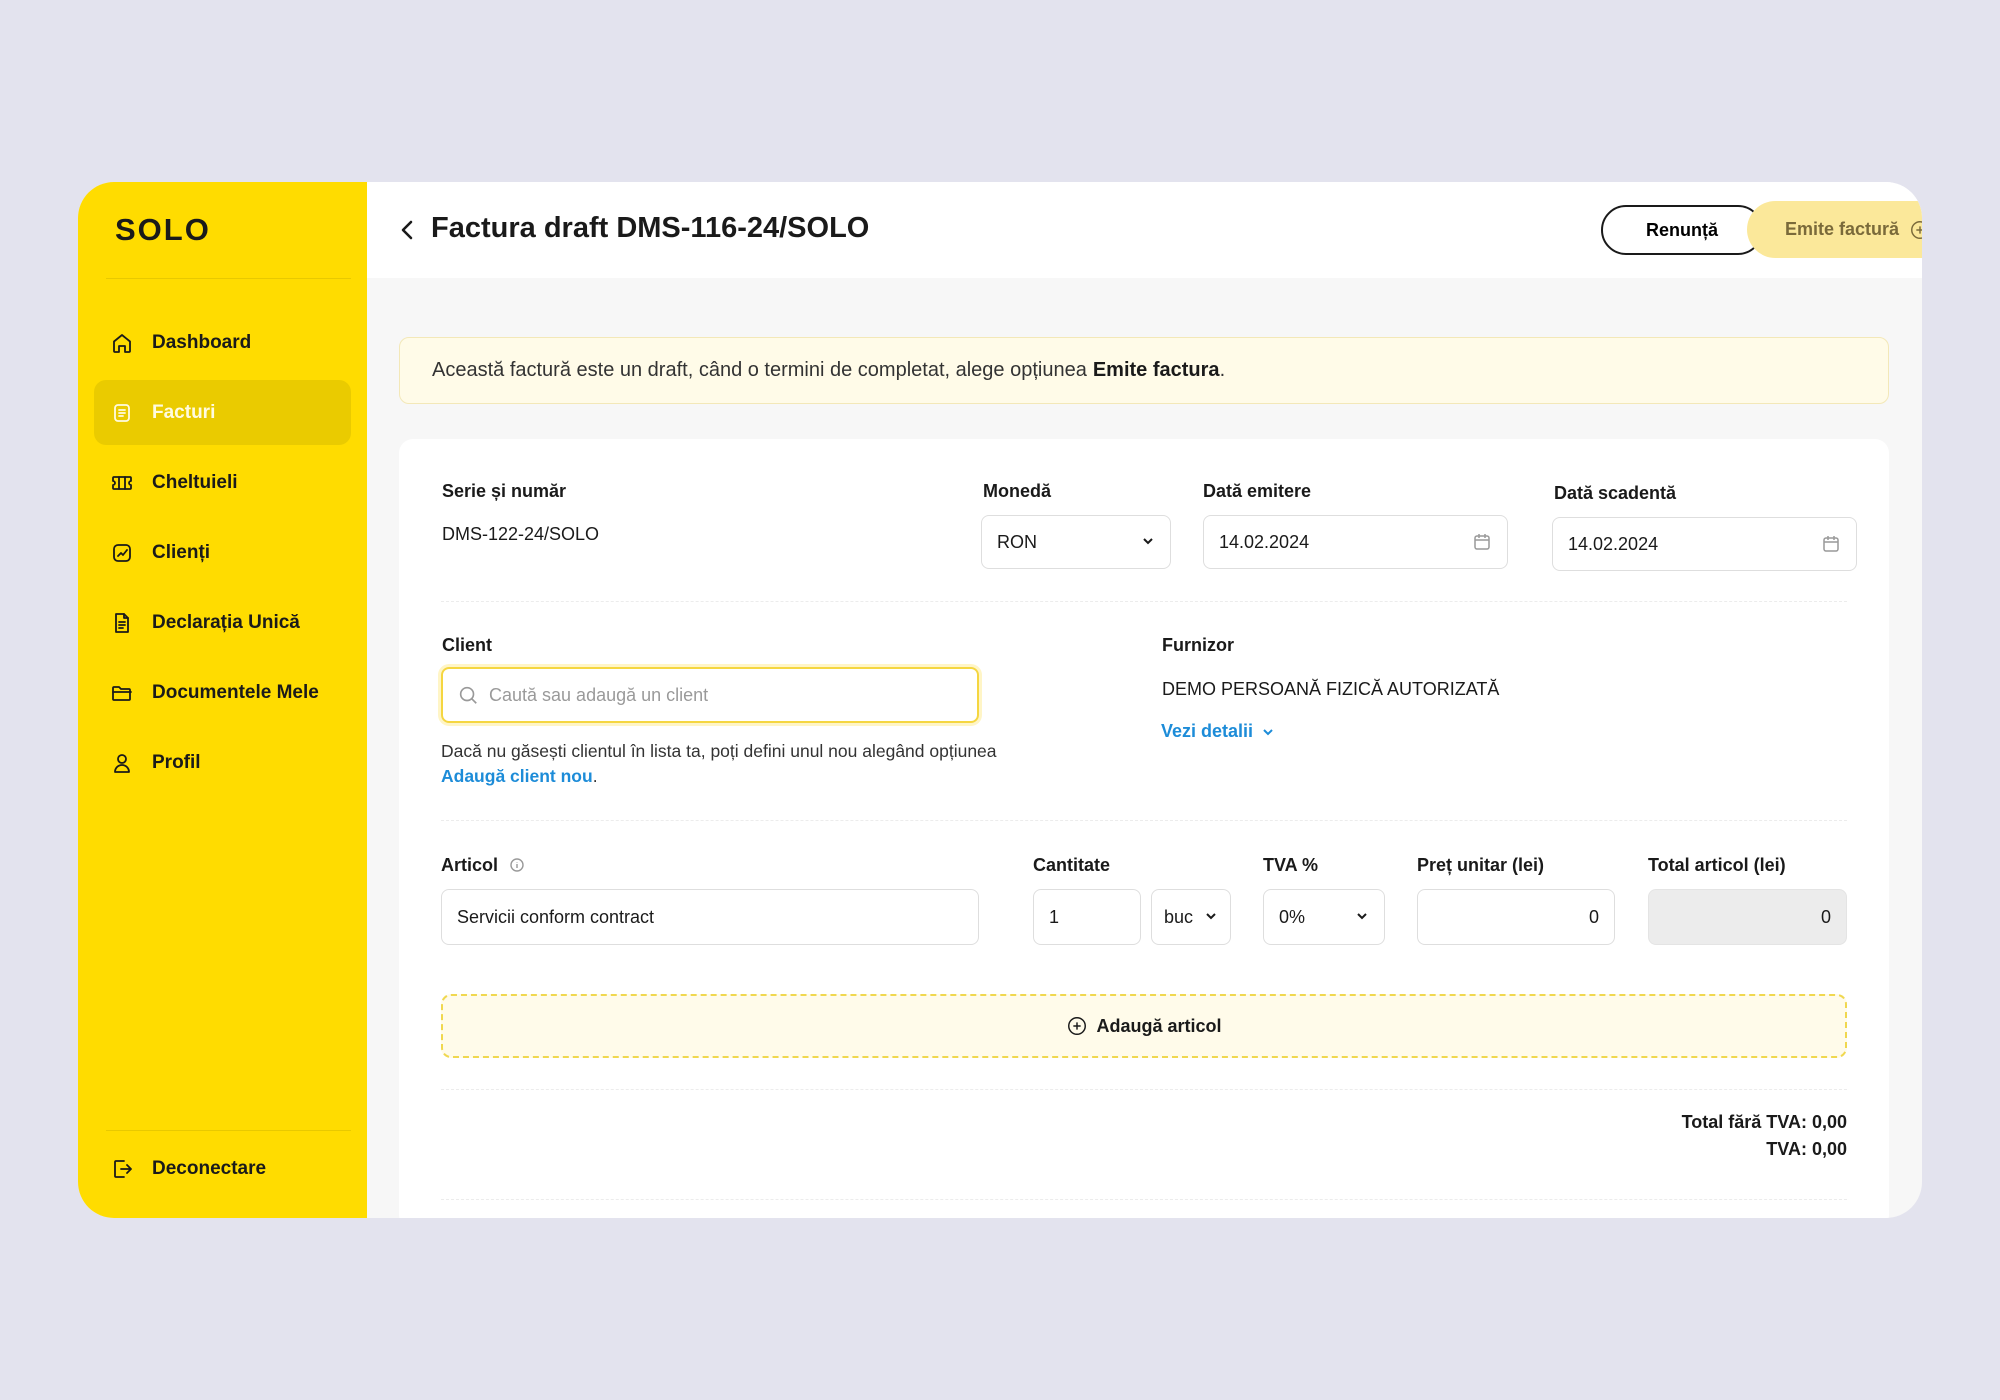 This screenshot has width=2000, height=1400. What do you see at coordinates (235, 692) in the screenshot?
I see `sidebar-item-label: Documentele Mele` at bounding box center [235, 692].